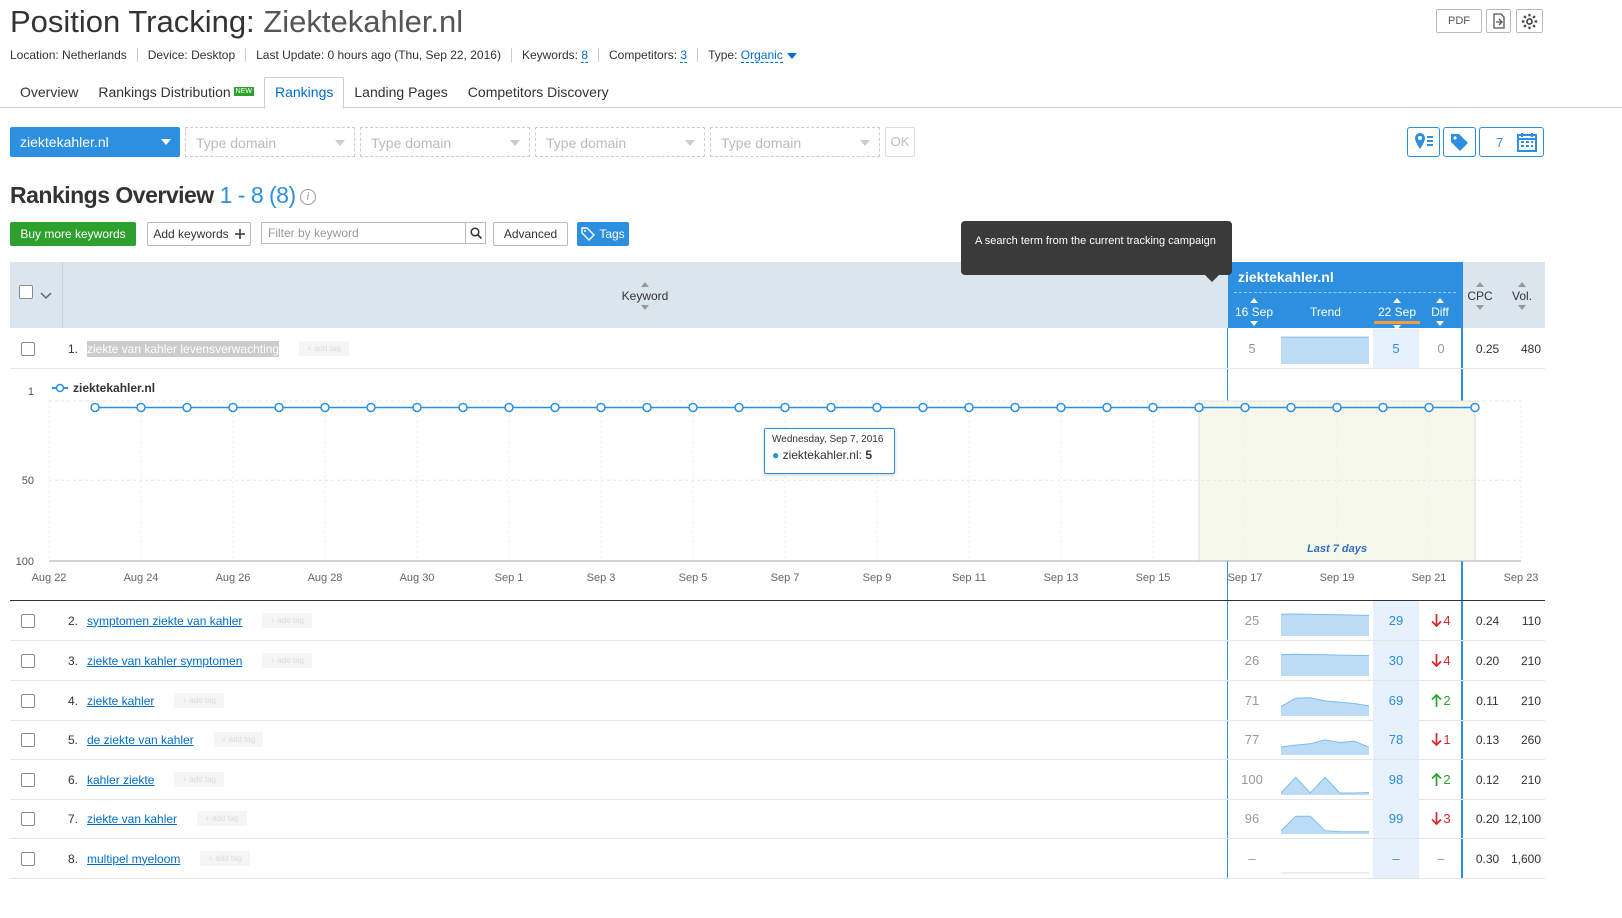 The height and width of the screenshot is (918, 1622). Describe the element at coordinates (1529, 21) in the screenshot. I see `settings-button` at that location.